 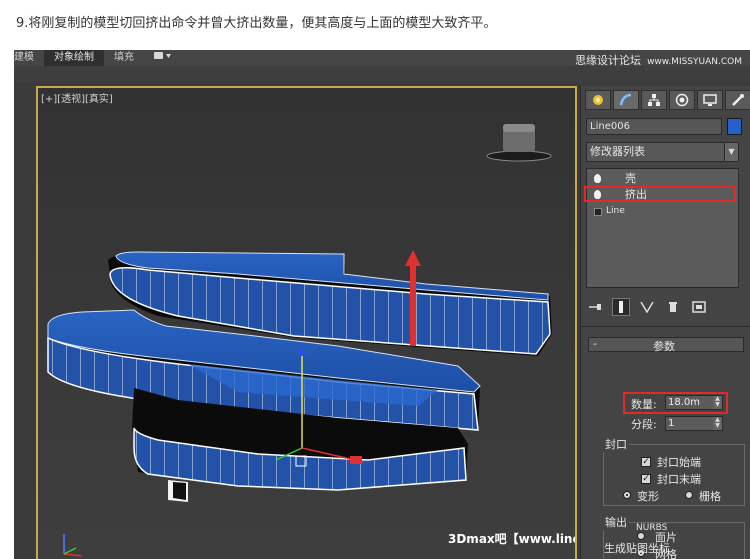 What do you see at coordinates (621, 307) in the screenshot?
I see `show-end-result-icon` at bounding box center [621, 307].